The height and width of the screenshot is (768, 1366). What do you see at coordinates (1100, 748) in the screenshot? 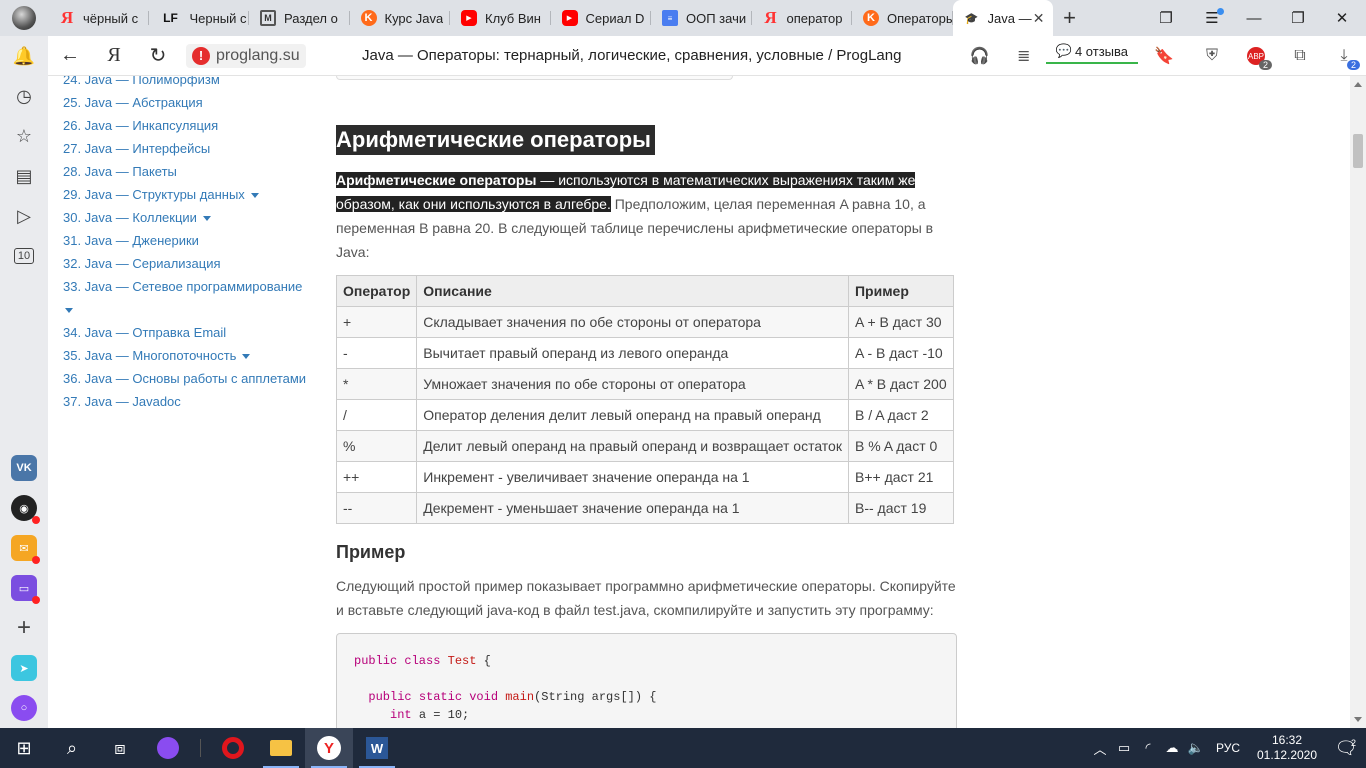
I see `chevron-up-icon: ︿` at bounding box center [1100, 748].